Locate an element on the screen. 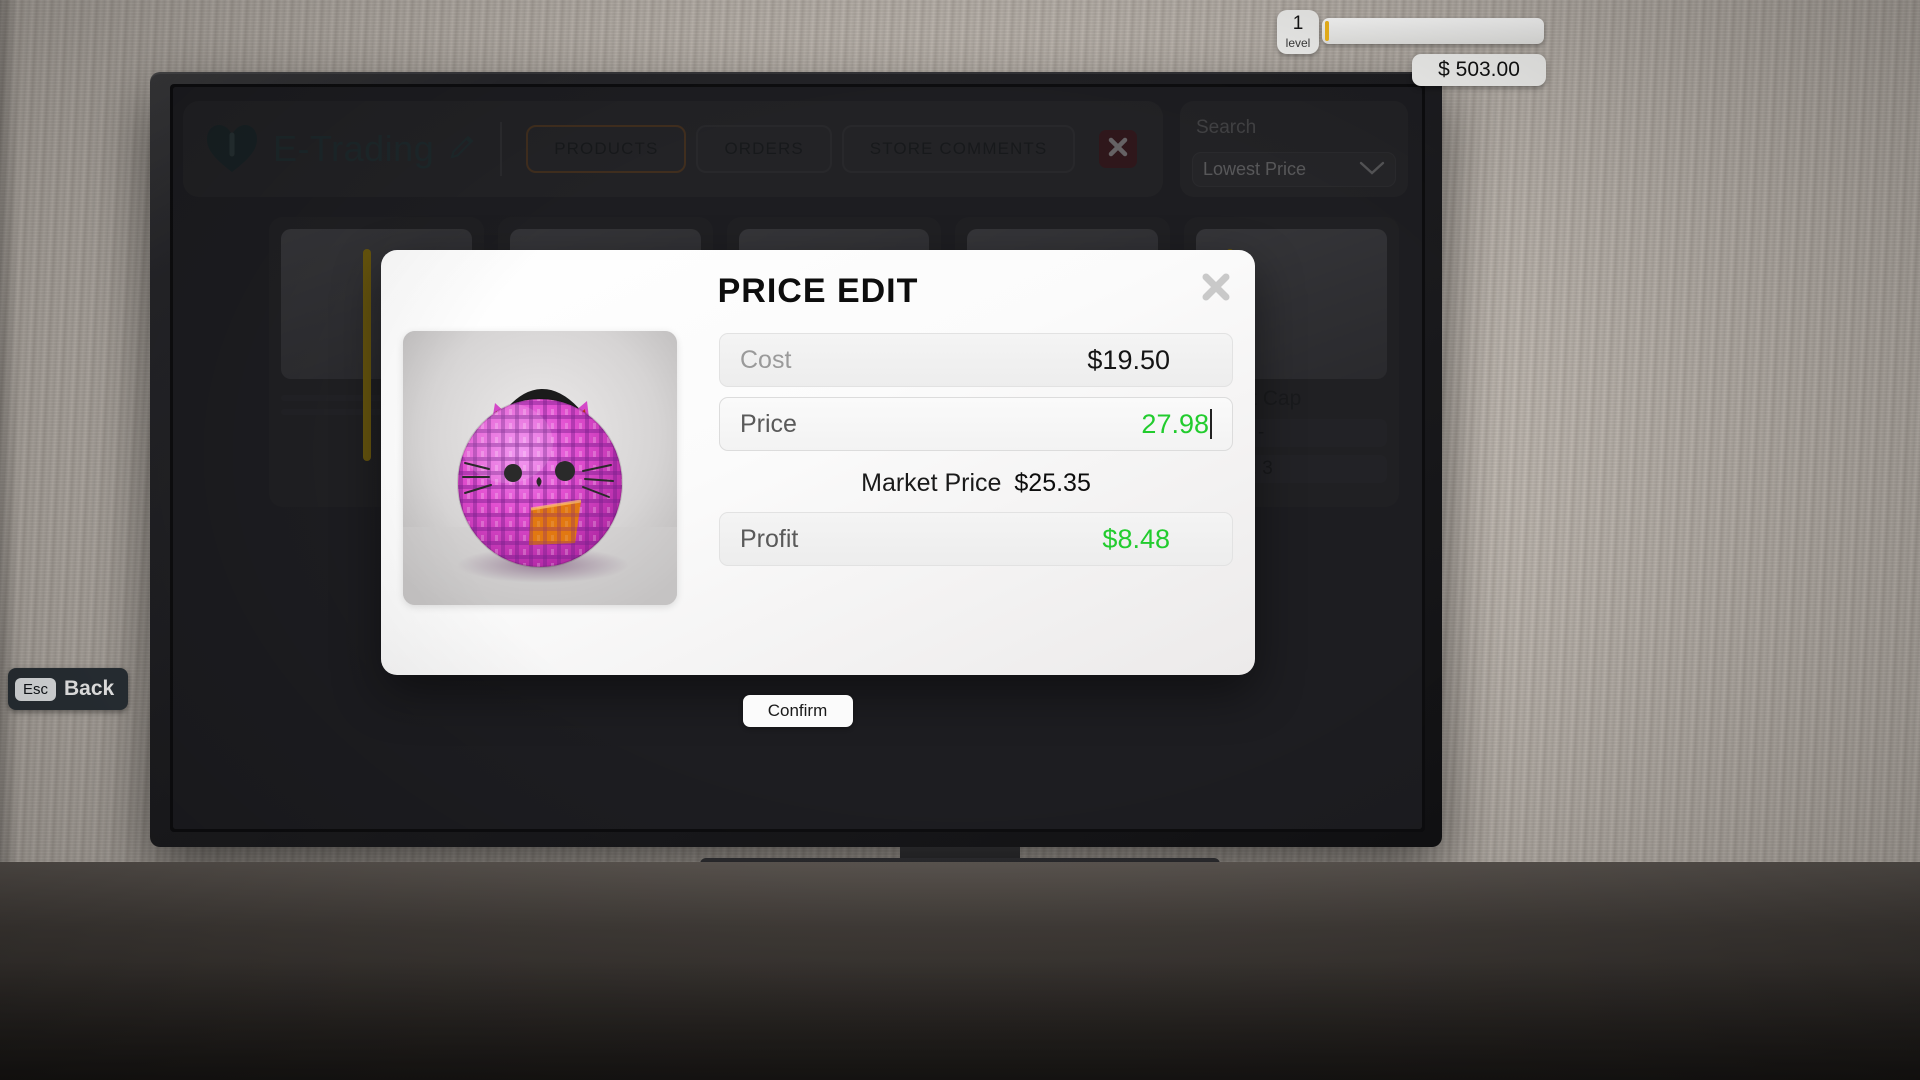 Image resolution: width=1920 pixels, height=1080 pixels. price-label: Price is located at coordinates (768, 423).